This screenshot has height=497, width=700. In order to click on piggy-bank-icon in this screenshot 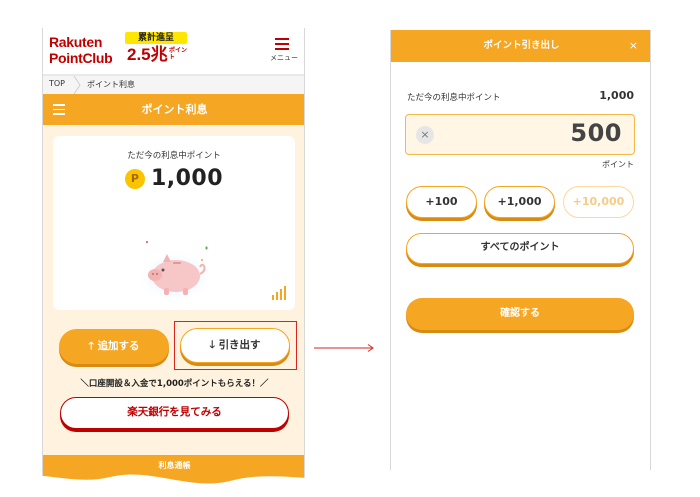, I will do `click(176, 271)`.